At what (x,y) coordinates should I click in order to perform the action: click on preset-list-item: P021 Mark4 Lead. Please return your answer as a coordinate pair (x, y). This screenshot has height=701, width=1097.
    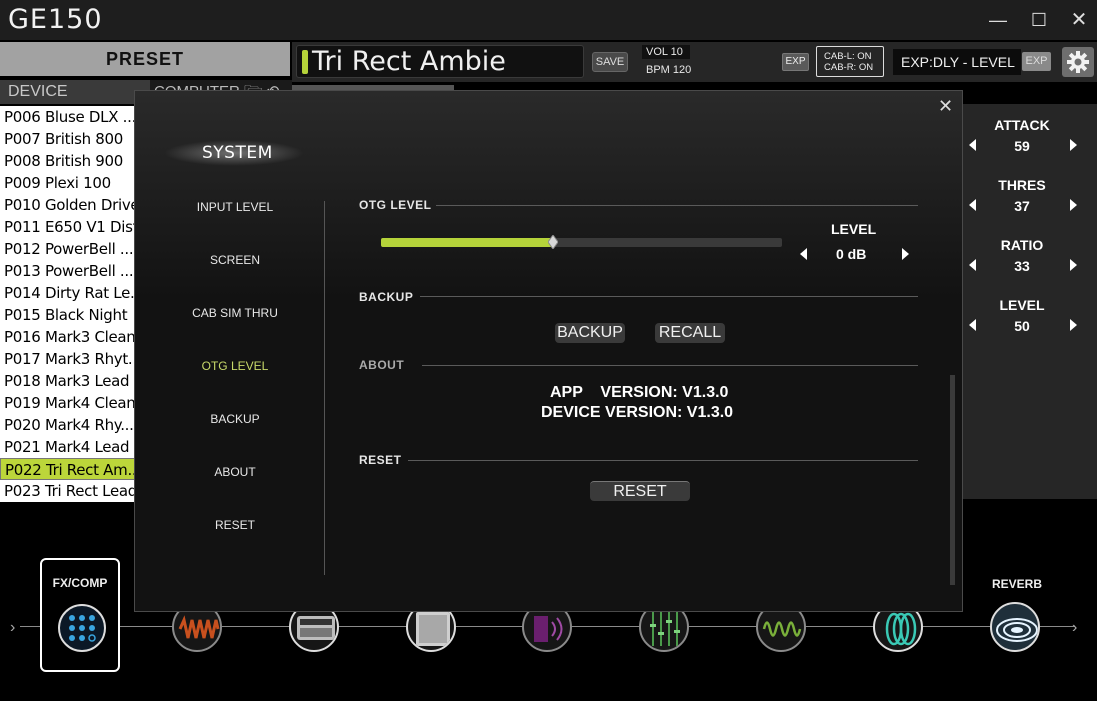
    Looking at the image, I should click on (67, 447).